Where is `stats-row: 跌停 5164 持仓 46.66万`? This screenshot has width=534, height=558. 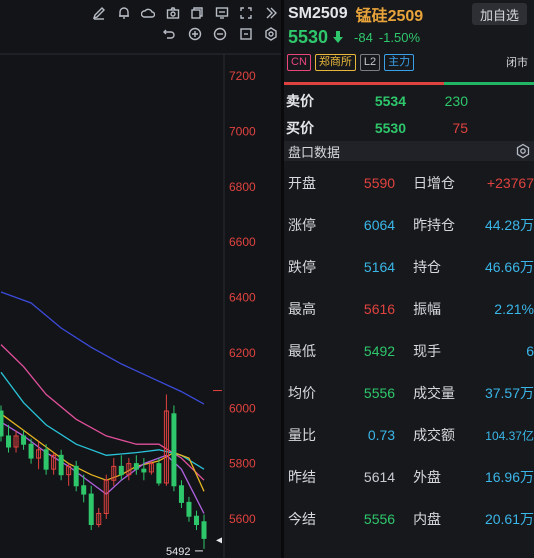
stats-row: 跌停 5164 持仓 46.66万 is located at coordinates (409, 267).